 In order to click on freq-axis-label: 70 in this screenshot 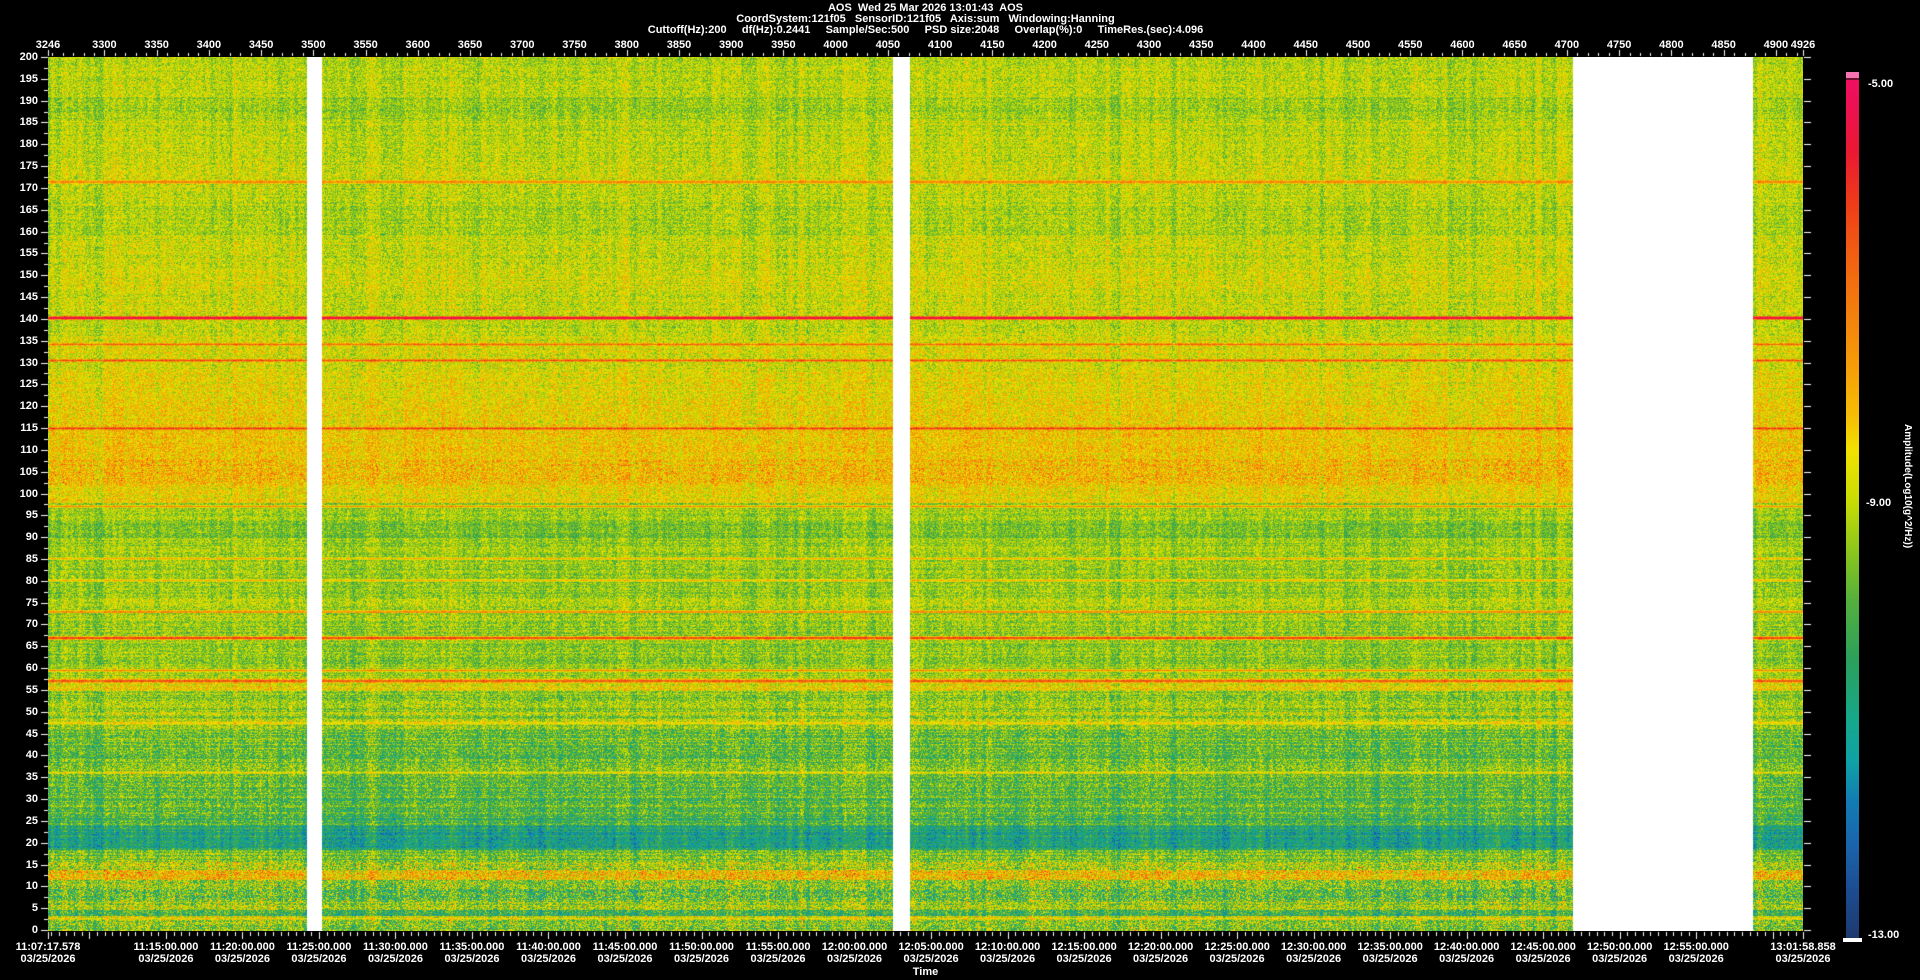, I will do `click(31, 624)`.